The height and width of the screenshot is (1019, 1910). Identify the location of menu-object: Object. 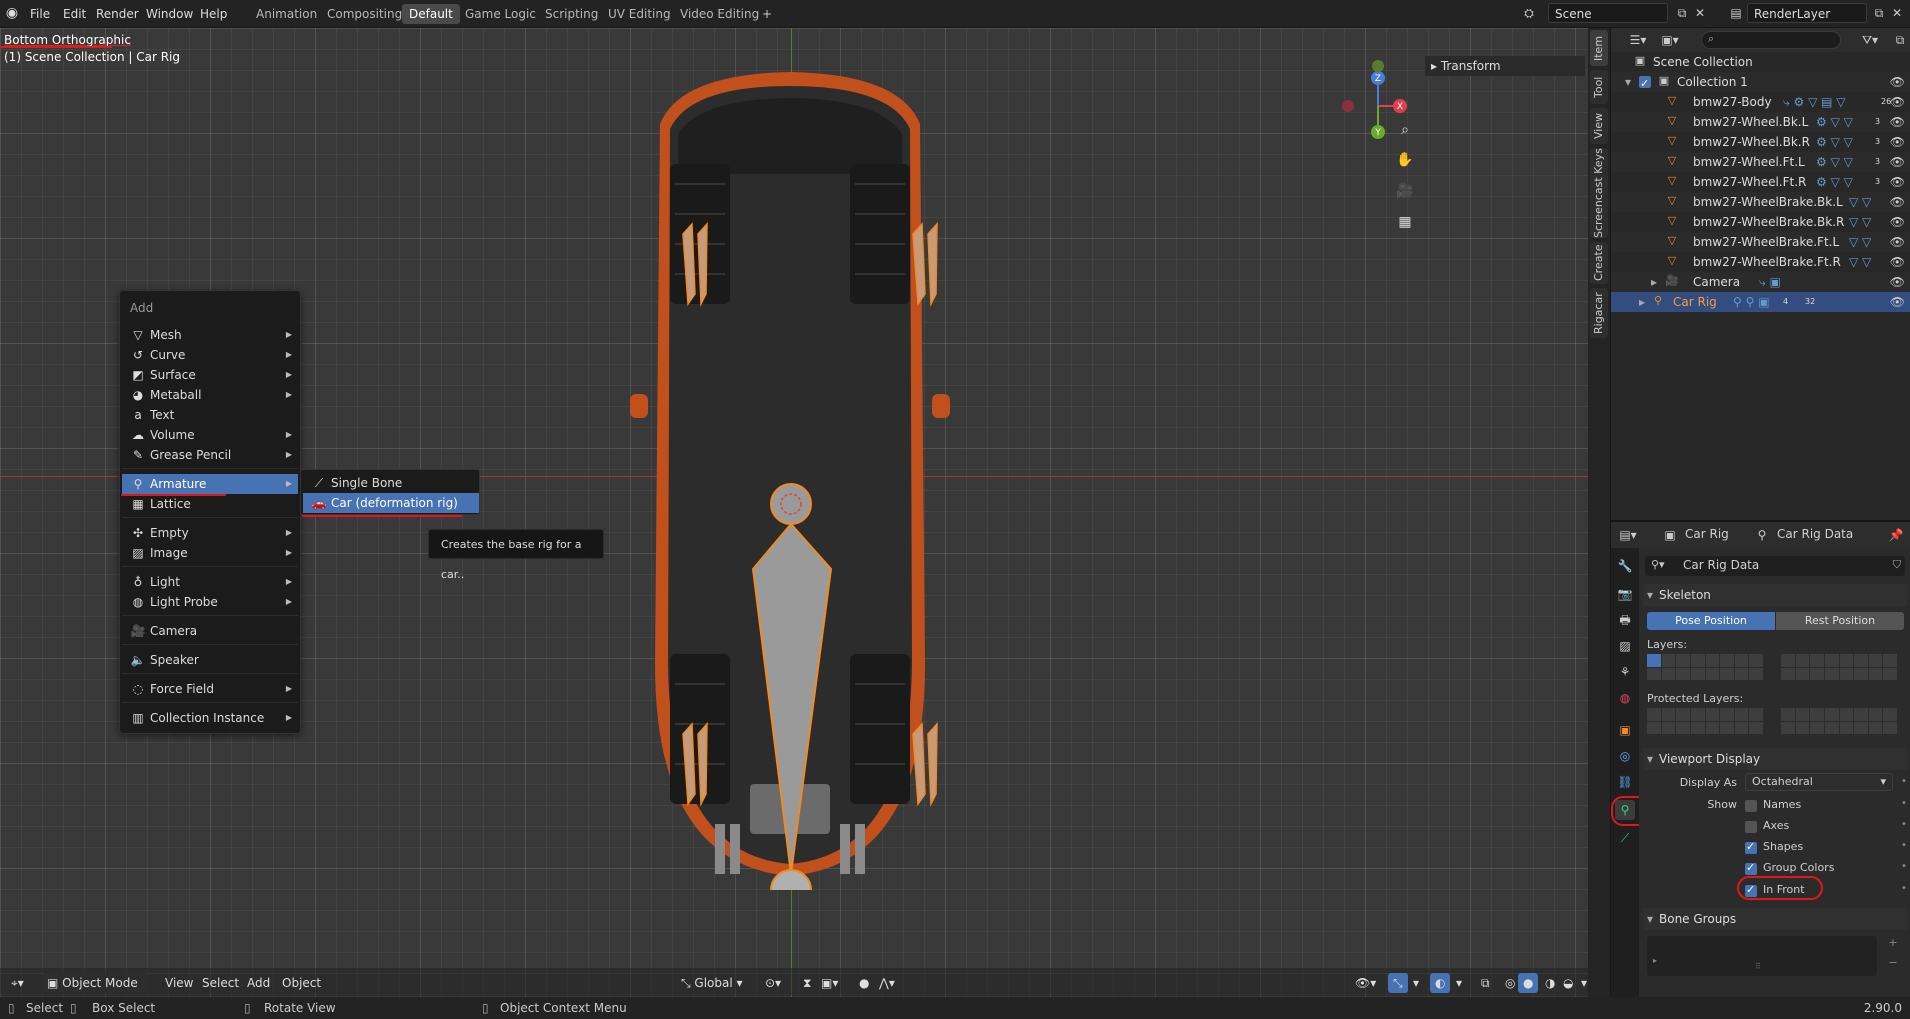
(301, 983).